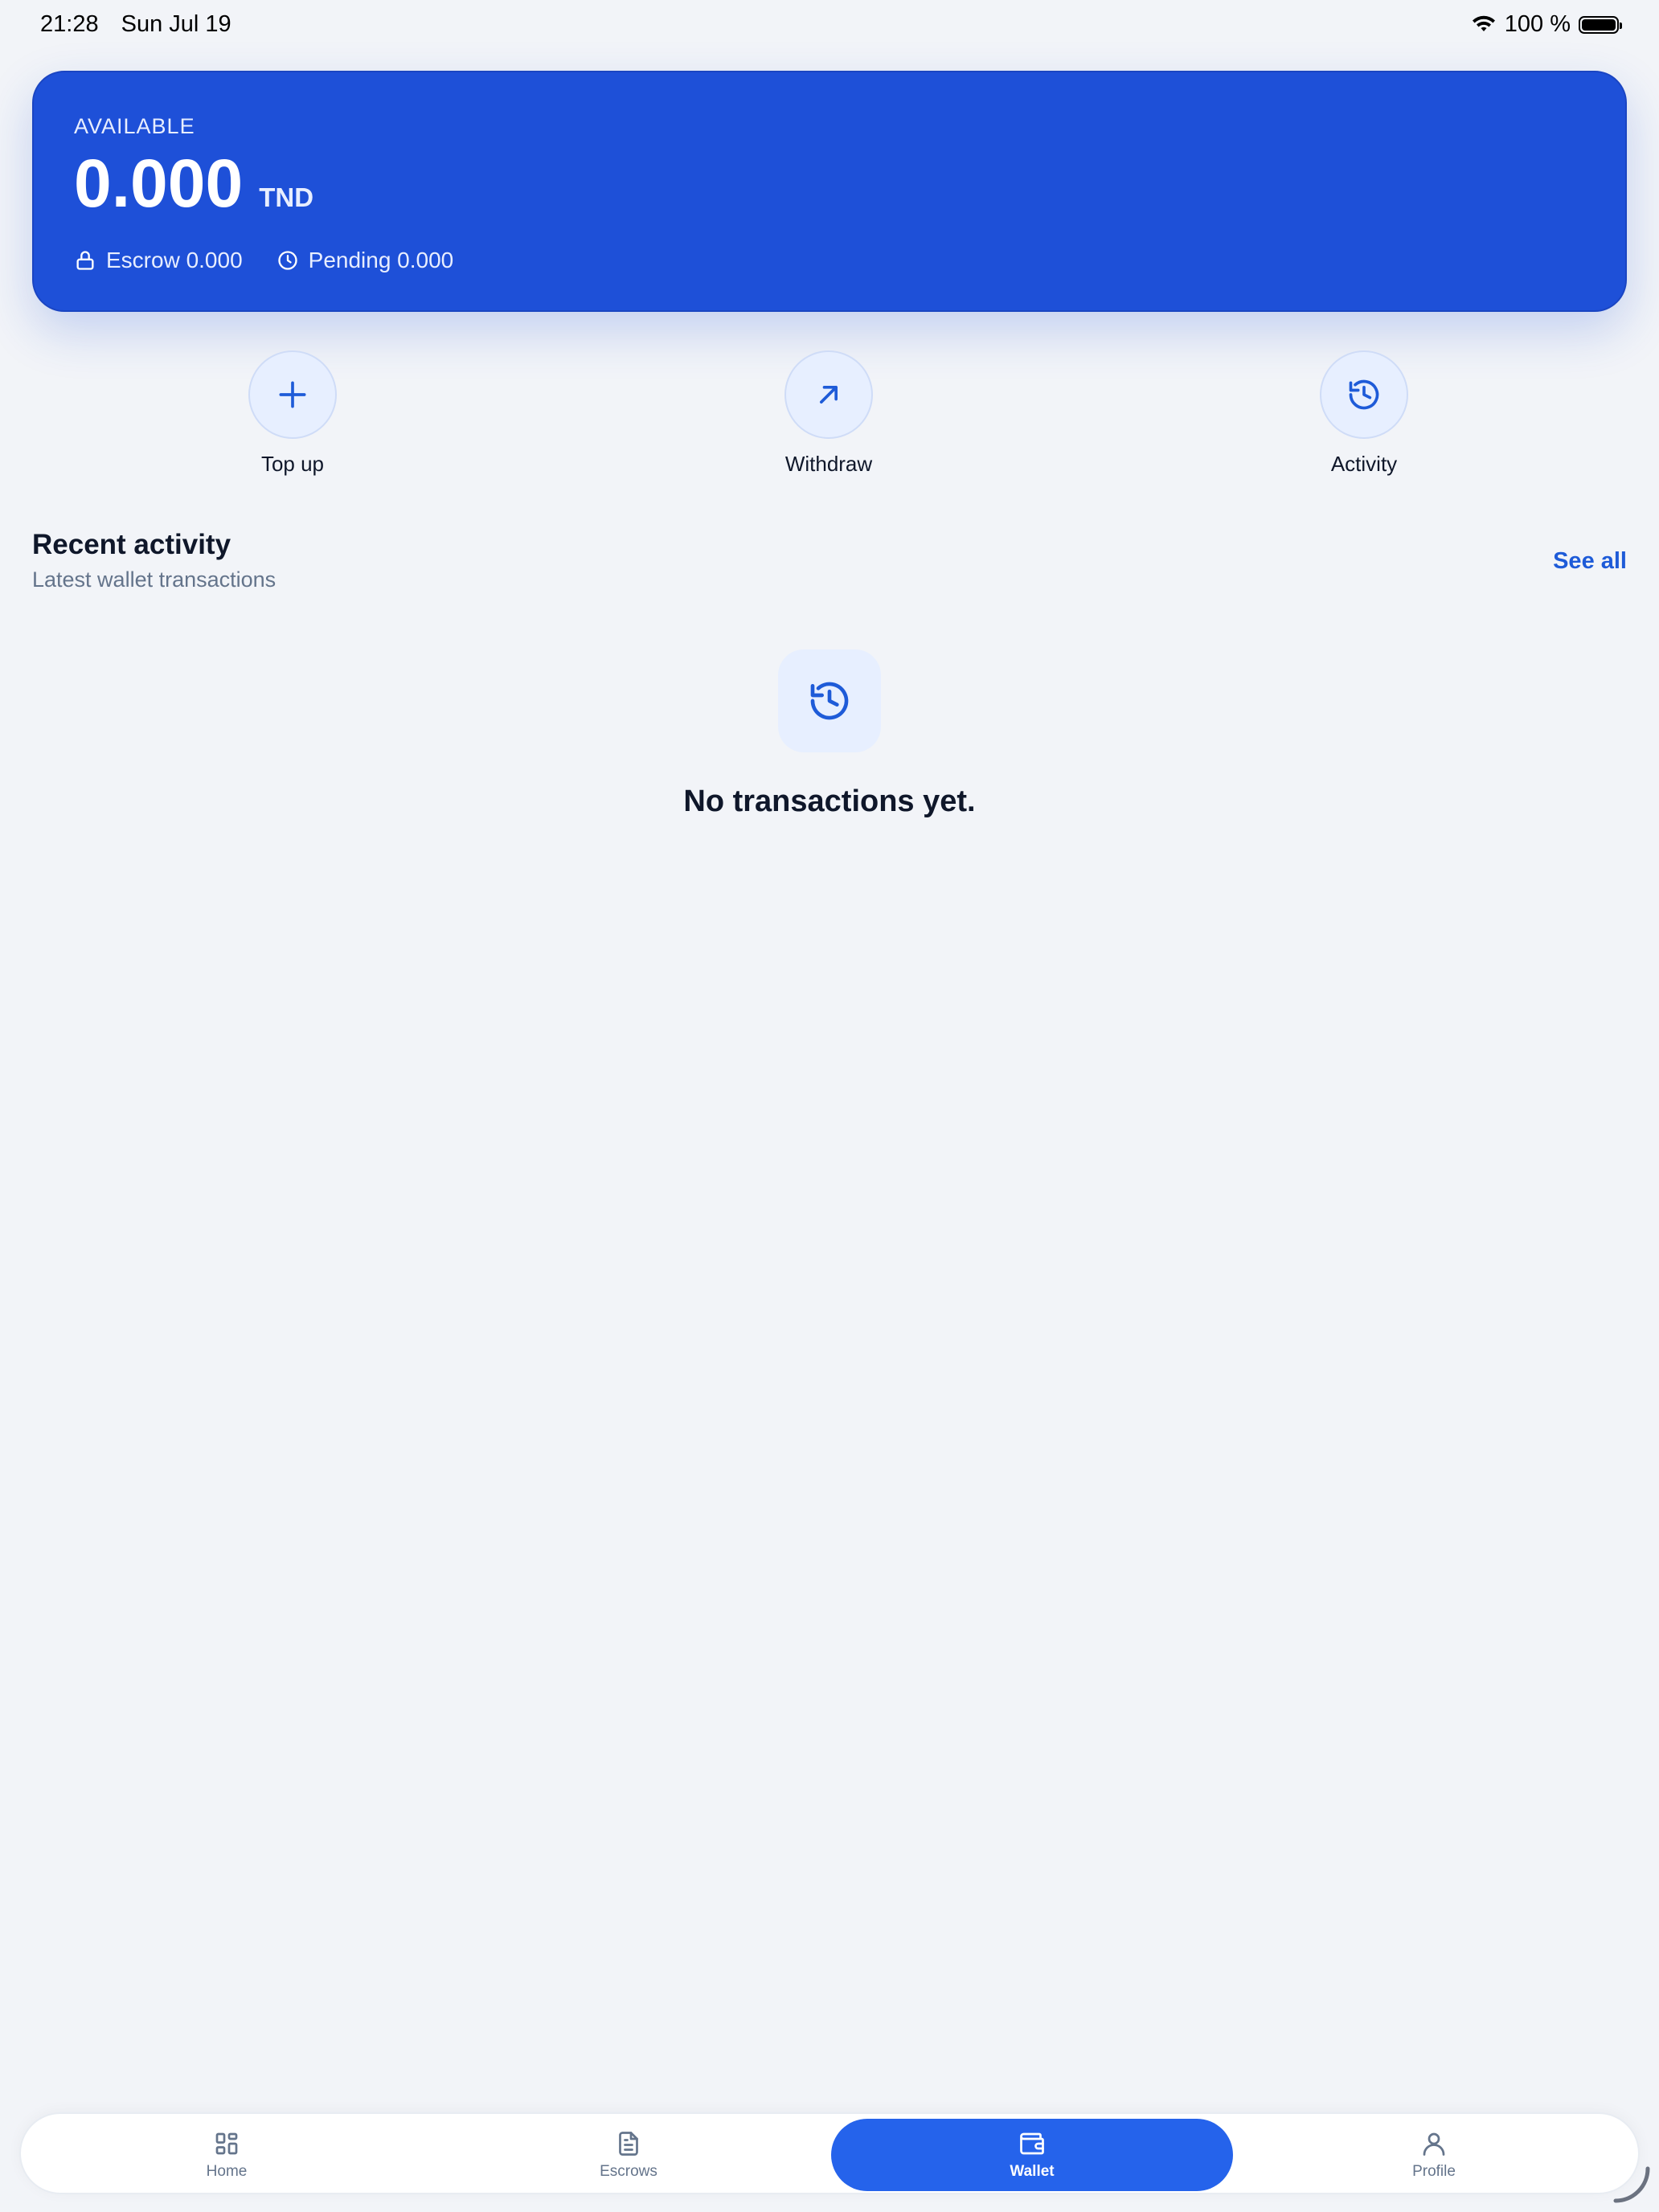  I want to click on user-icon, so click(1434, 2144).